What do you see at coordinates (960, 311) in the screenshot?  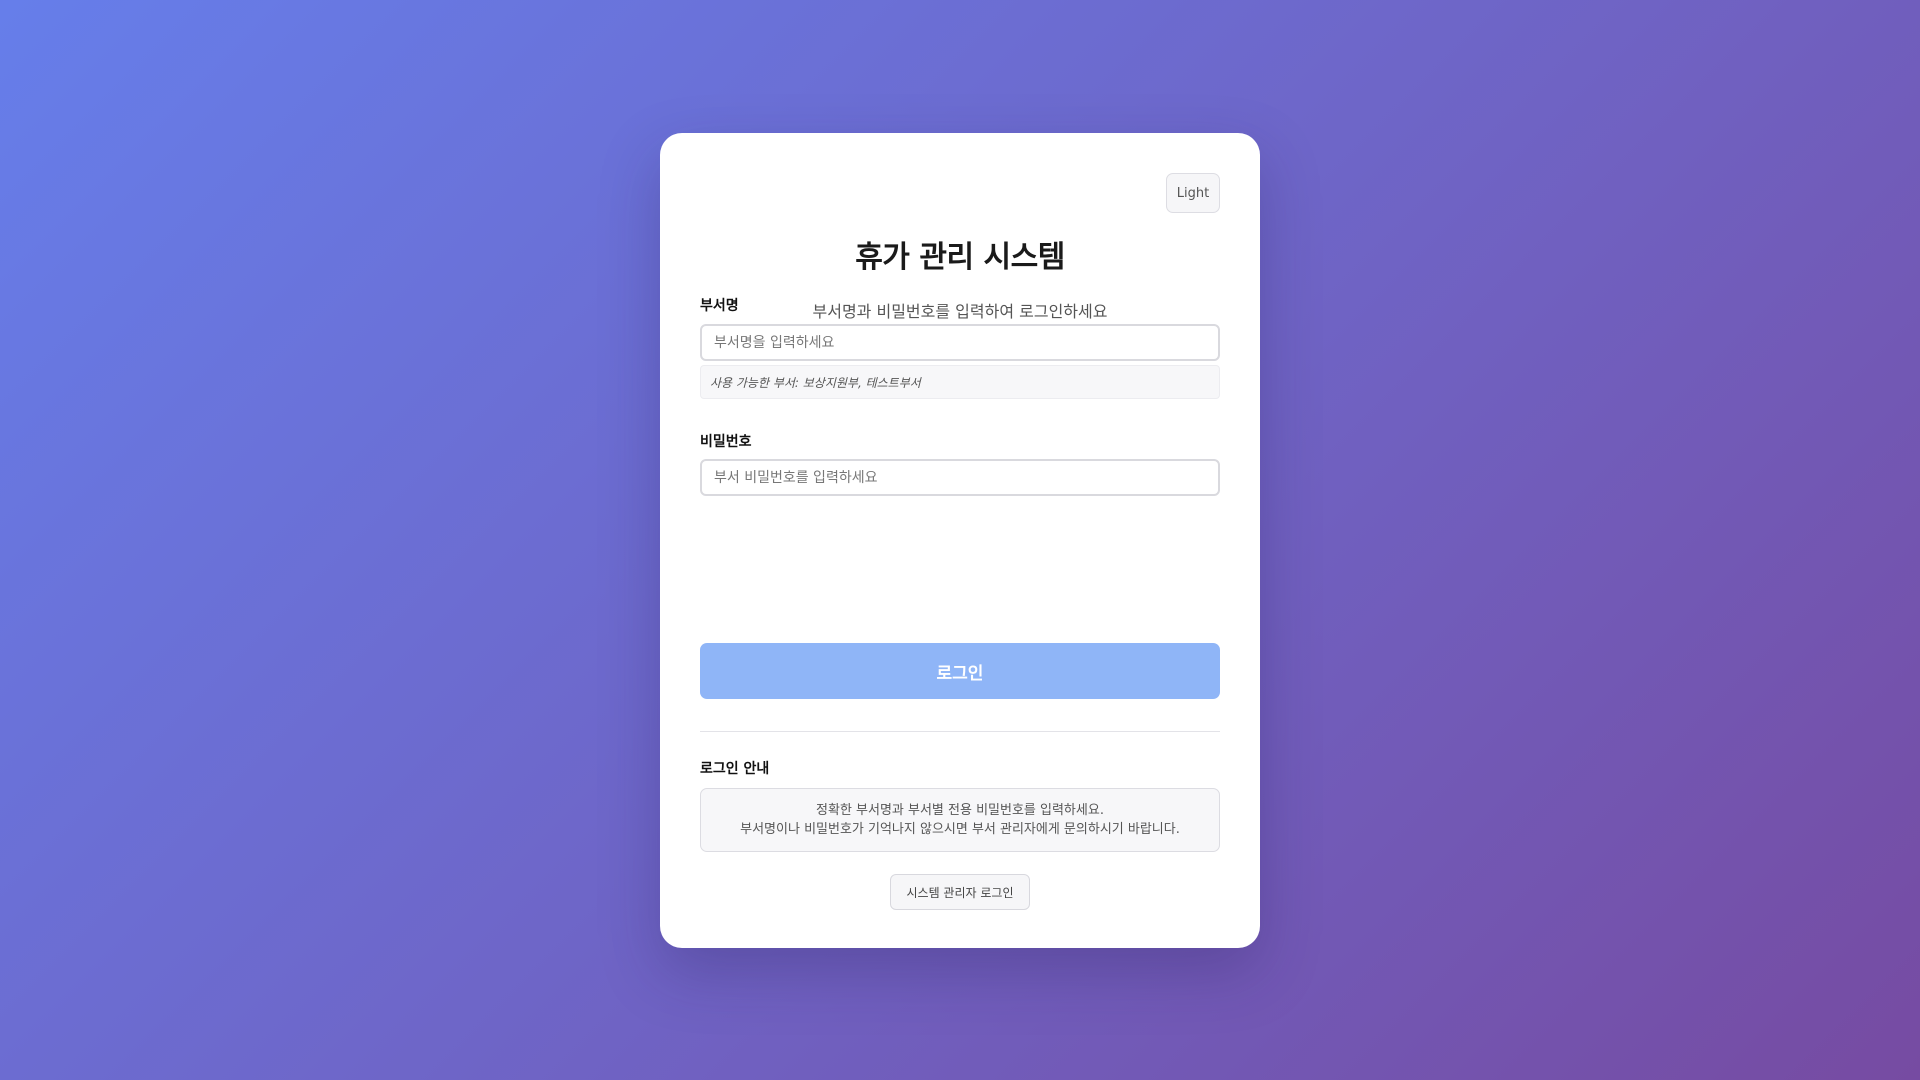 I see `page-subtitle: 부서명과 비밀번호를 입력하여 로그인하세요` at bounding box center [960, 311].